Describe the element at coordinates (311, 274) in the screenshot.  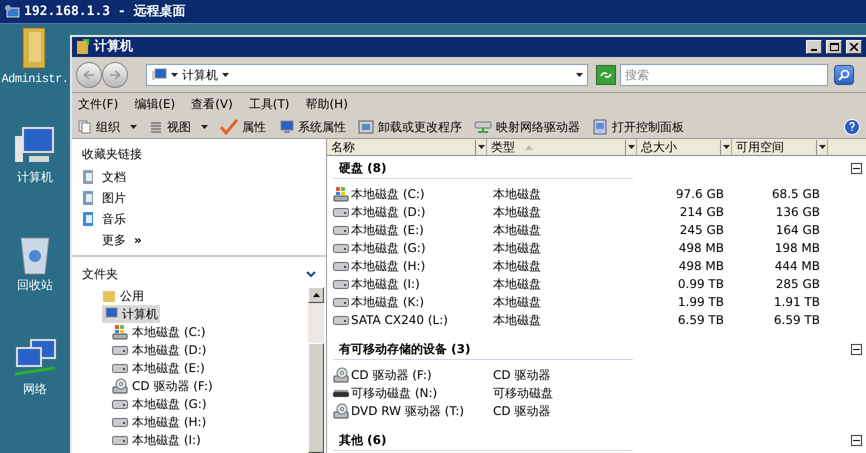
I see `chevron-down-icon` at that location.